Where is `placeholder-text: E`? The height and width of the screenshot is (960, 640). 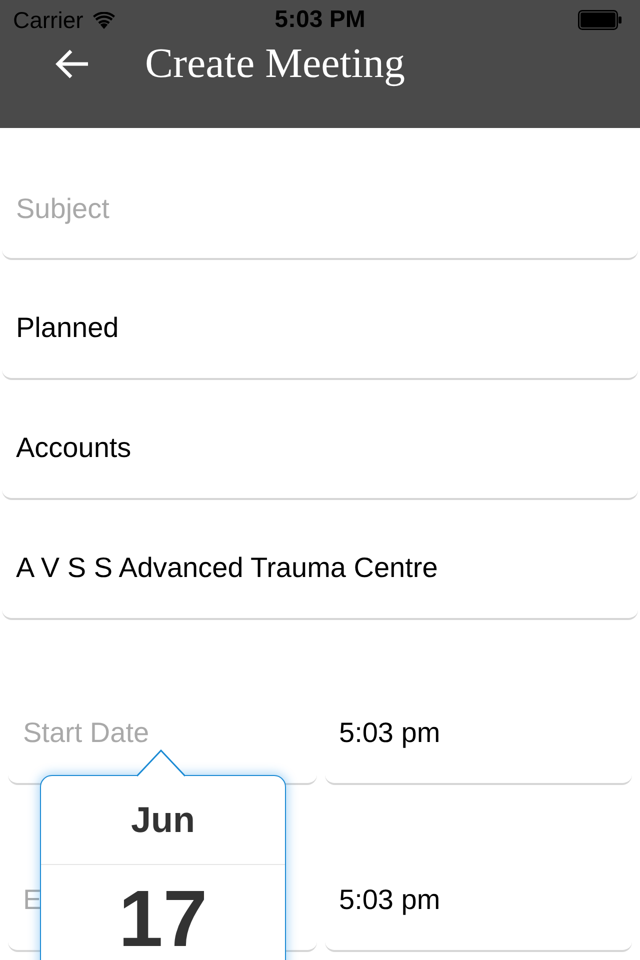
placeholder-text: E is located at coordinates (32, 900).